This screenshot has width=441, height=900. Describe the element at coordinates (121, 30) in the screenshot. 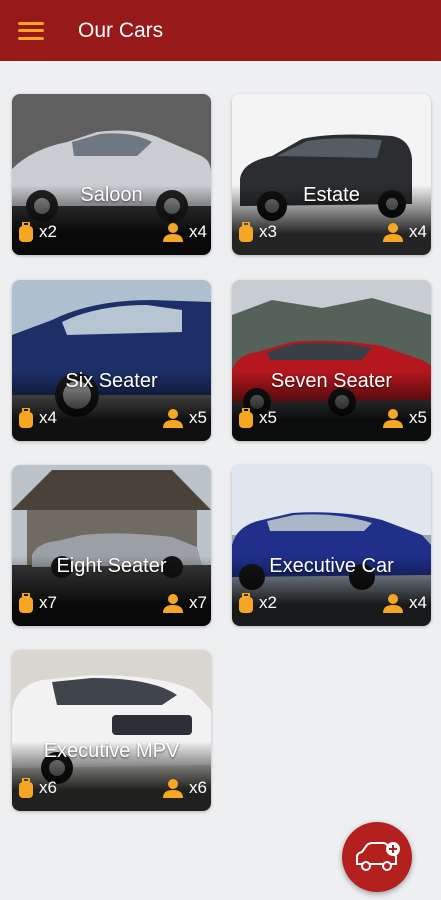

I see `page-title: Our Cars` at that location.